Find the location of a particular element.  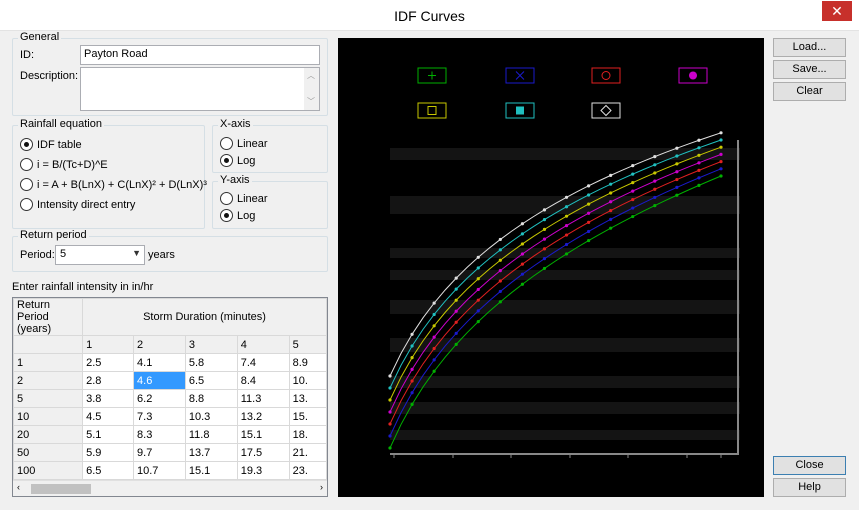

intensity-cell: 10. is located at coordinates (307, 380).